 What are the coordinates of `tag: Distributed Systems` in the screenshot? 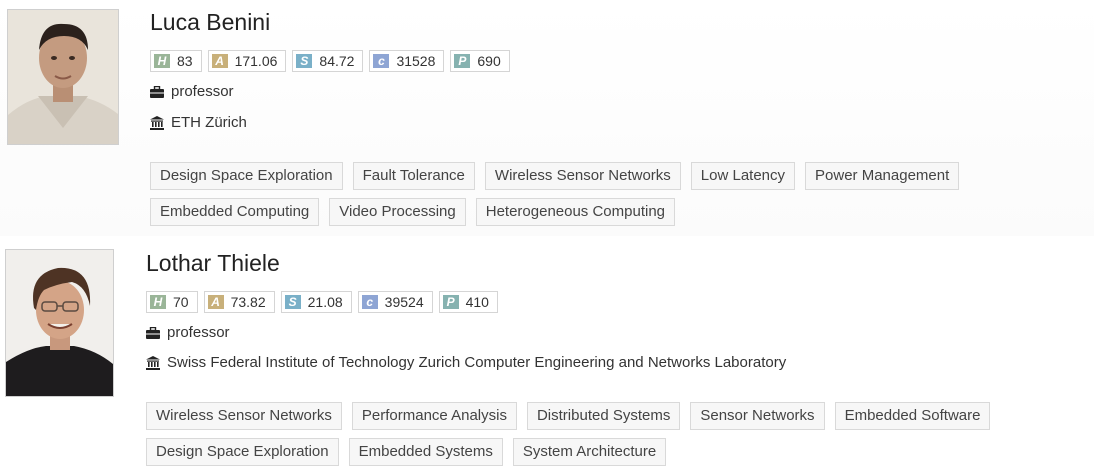 It's located at (603, 416).